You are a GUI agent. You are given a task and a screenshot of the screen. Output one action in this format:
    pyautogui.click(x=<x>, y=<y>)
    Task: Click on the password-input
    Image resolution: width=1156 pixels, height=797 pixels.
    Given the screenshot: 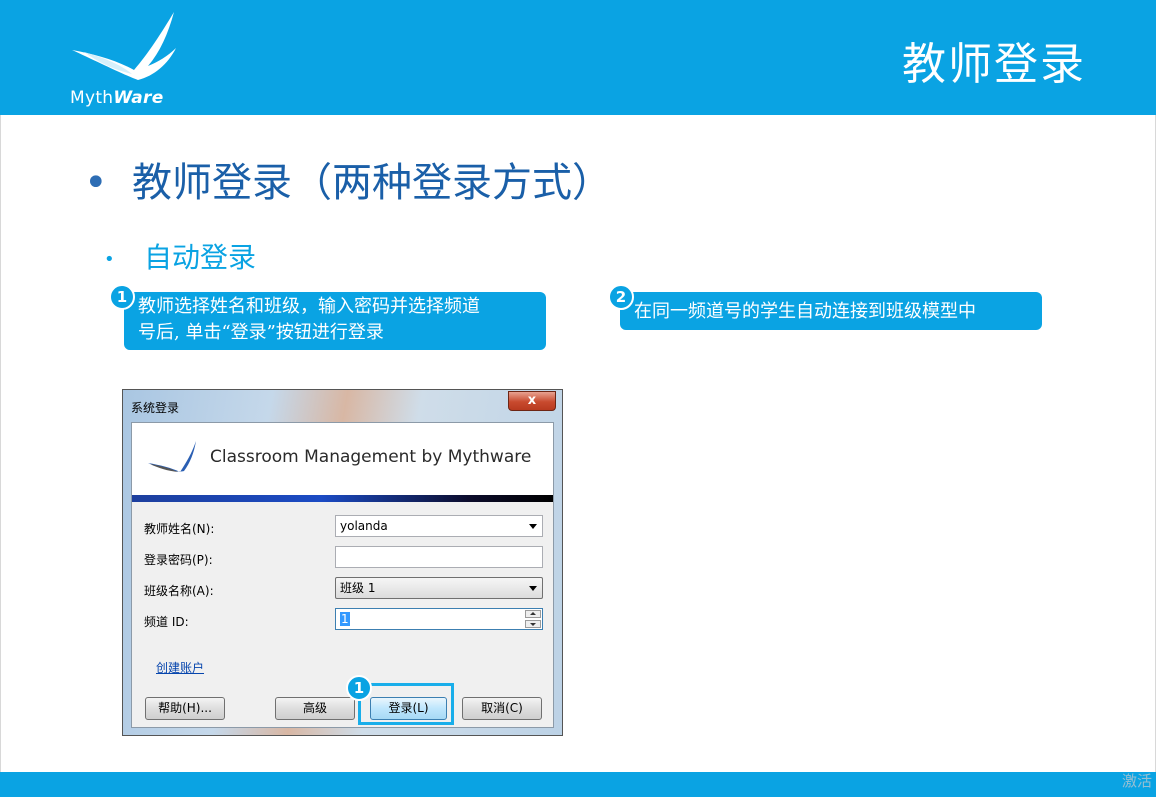 What is the action you would take?
    pyautogui.click(x=439, y=557)
    